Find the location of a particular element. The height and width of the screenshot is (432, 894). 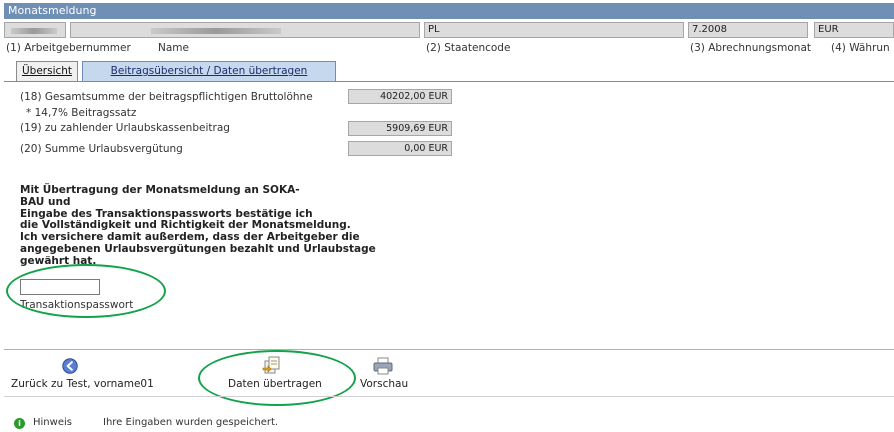

row20-value: 0,00 EUR is located at coordinates (400, 148).